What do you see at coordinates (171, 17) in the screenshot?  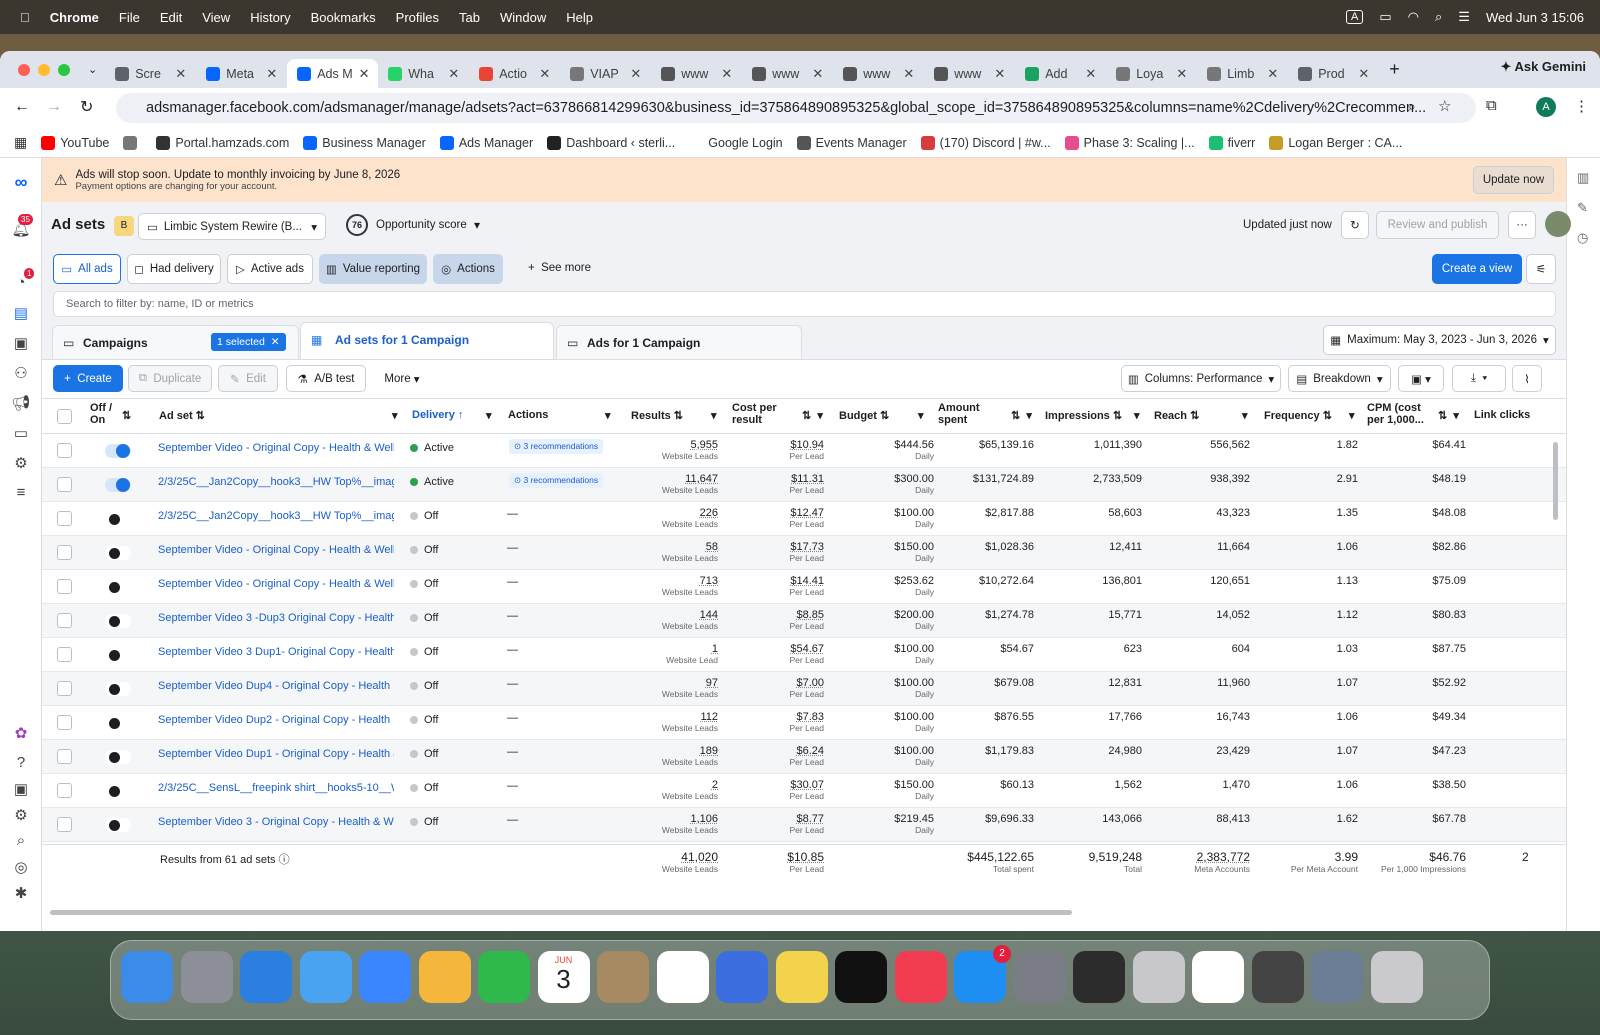 I see `menu-edit: Edit` at bounding box center [171, 17].